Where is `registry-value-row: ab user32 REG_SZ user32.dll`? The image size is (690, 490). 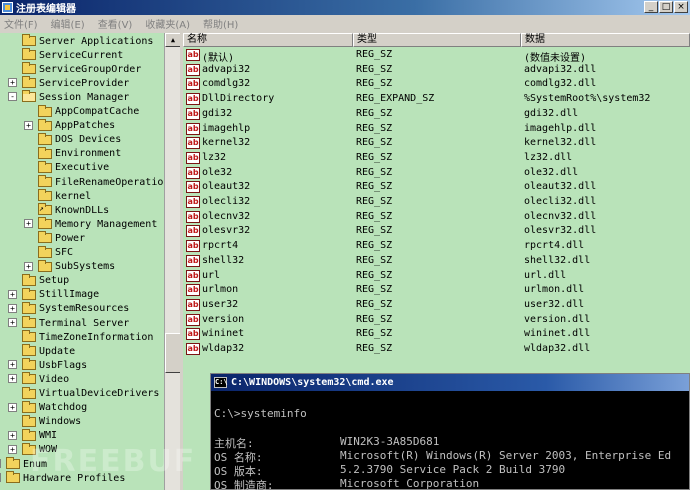
registry-value-row: ab user32 REG_SZ user32.dll is located at coordinates (436, 305).